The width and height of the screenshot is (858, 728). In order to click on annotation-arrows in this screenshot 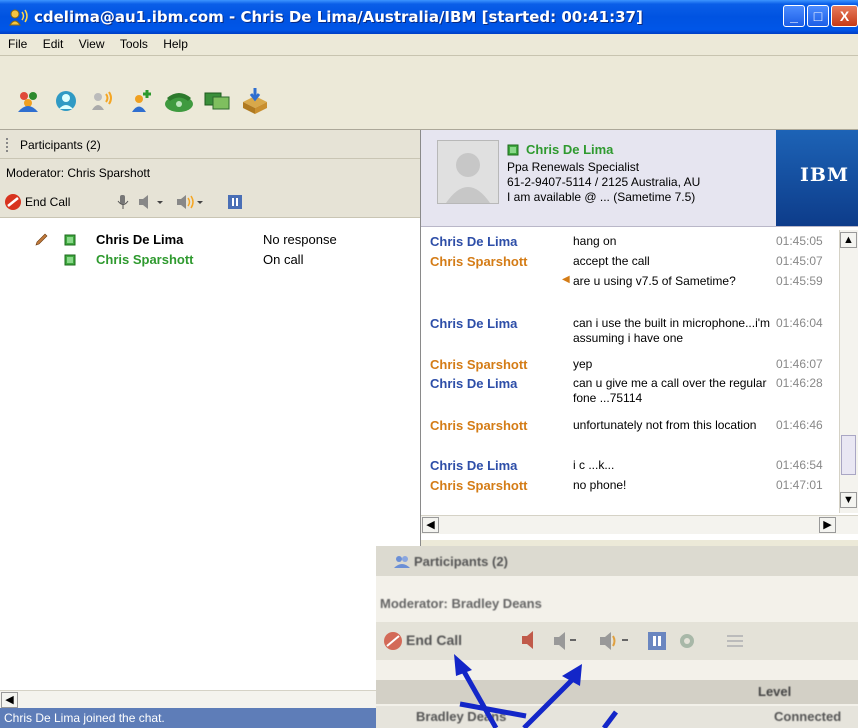, I will do `click(536, 691)`.